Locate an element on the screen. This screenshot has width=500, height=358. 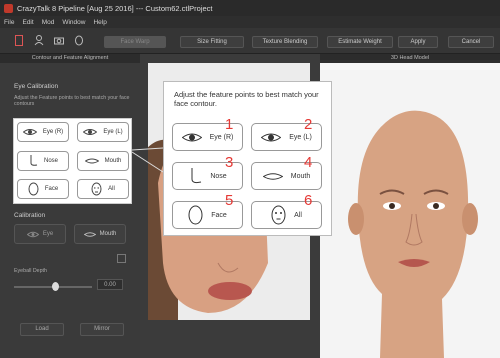
step-number-1: 1 is located at coordinates (229, 124).